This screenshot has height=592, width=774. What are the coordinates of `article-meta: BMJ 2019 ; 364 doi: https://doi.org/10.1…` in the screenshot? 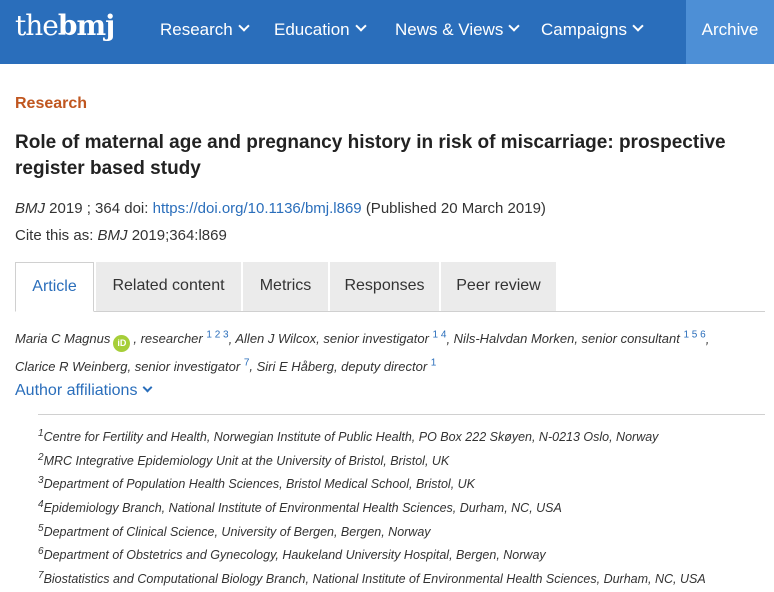 It's located at (280, 208).